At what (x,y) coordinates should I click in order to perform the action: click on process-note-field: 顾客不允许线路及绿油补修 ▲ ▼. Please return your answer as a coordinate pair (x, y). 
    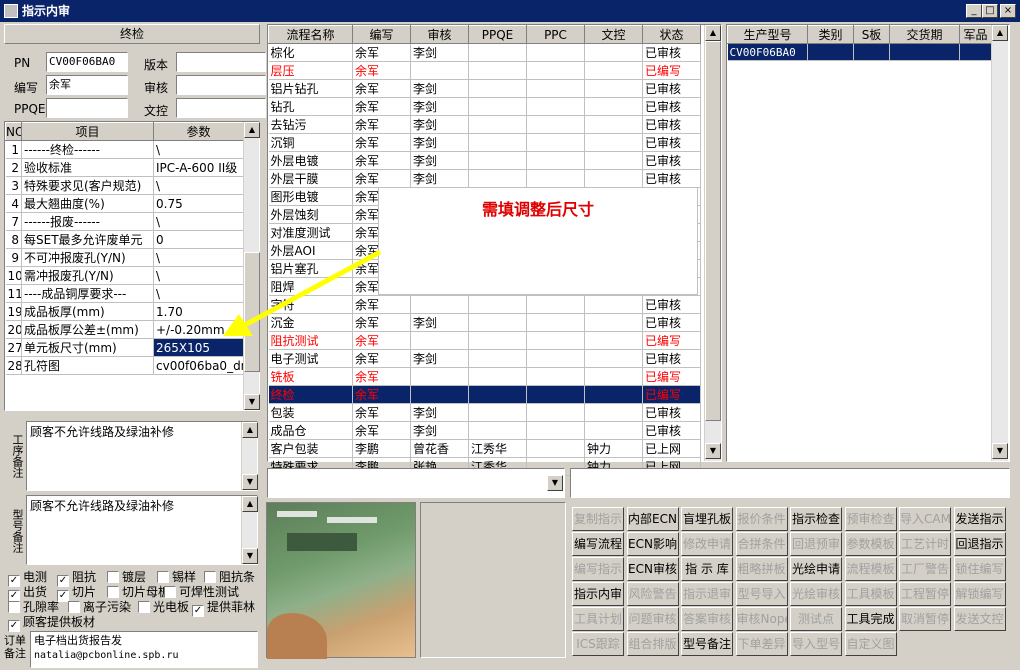
    Looking at the image, I should click on (142, 456).